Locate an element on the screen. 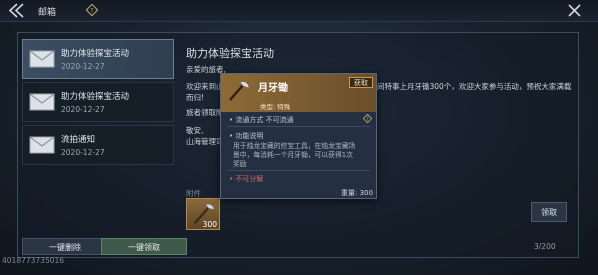 Image resolution: width=598 pixels, height=275 pixels. info-icon: ? is located at coordinates (367, 118).